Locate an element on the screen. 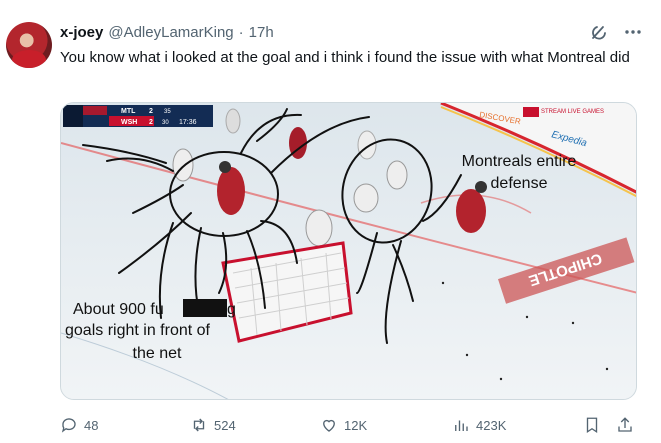 The height and width of the screenshot is (443, 661). annotation-goals-line1b: g is located at coordinates (231, 309).